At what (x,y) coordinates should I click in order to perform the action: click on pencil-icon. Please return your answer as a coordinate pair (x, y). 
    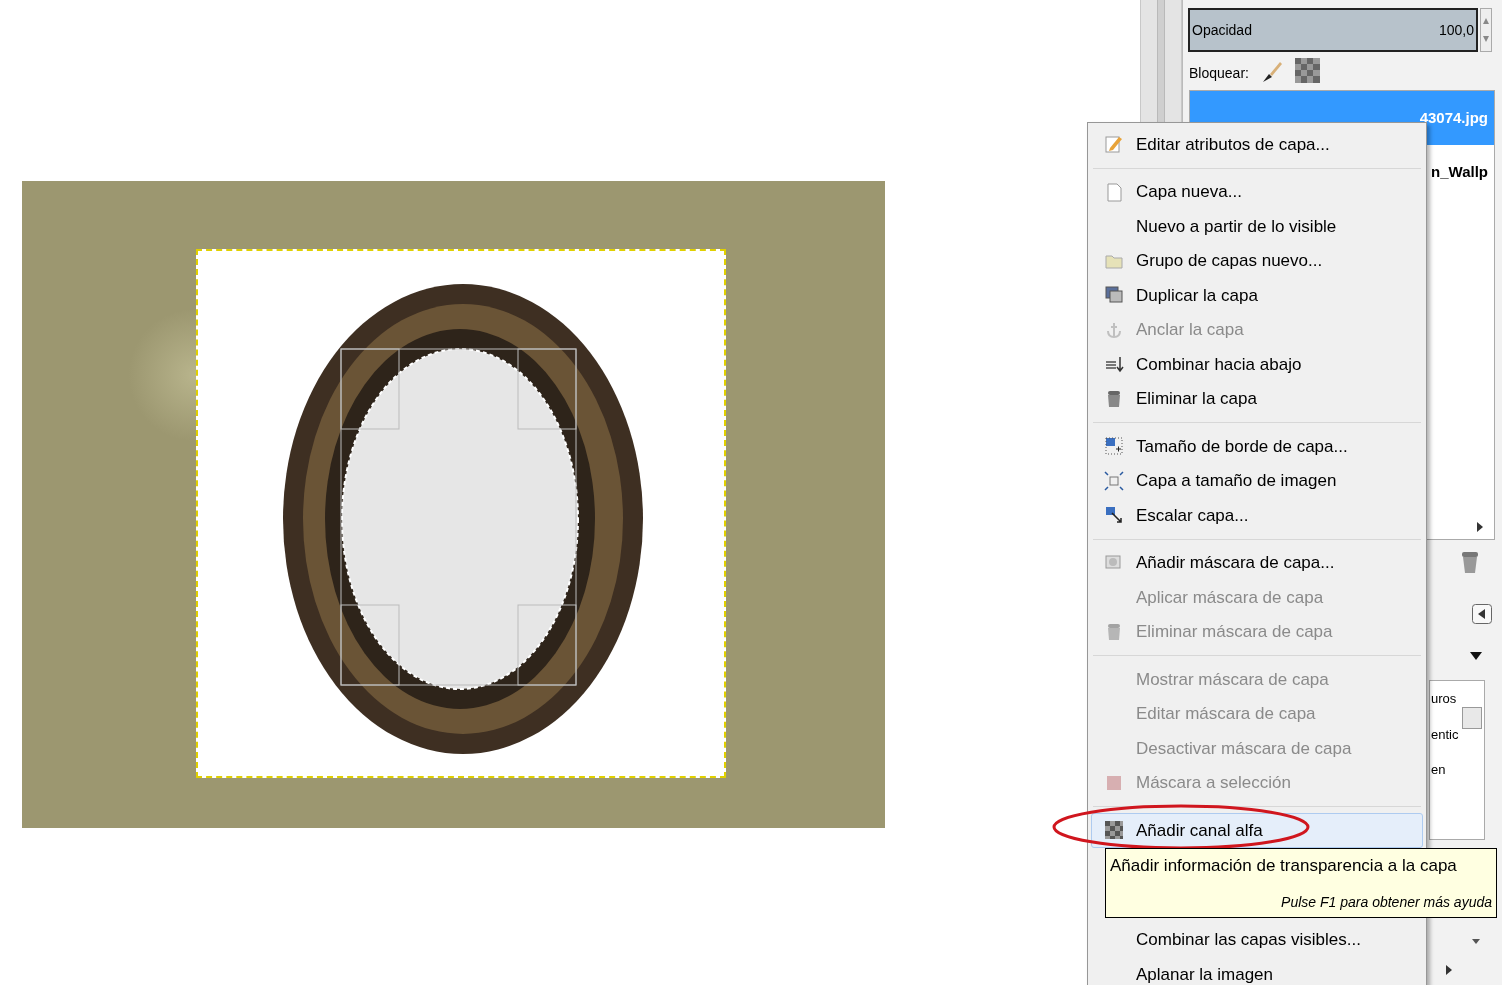
    Looking at the image, I should click on (1114, 144).